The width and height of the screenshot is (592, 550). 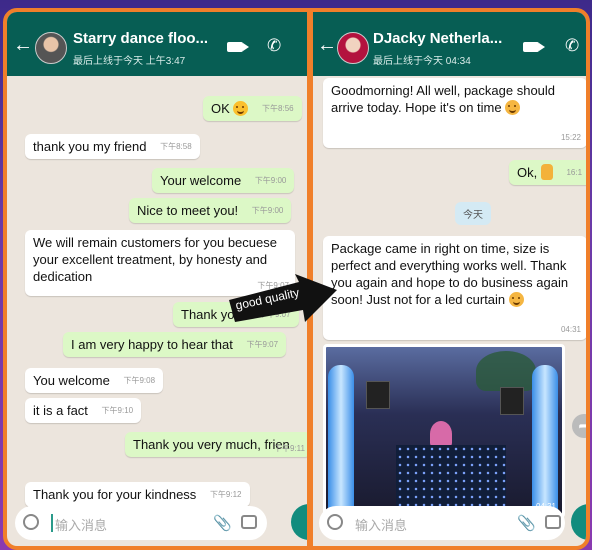 I want to click on message-bubble: it is a fact 下午9:10, so click(x=83, y=410).